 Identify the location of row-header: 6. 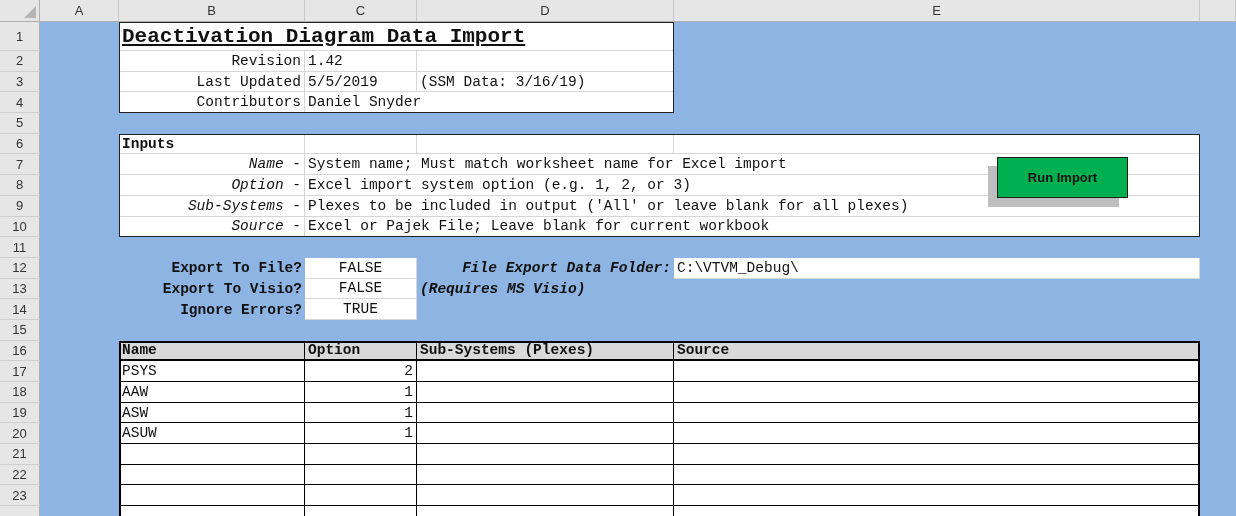
(20, 144).